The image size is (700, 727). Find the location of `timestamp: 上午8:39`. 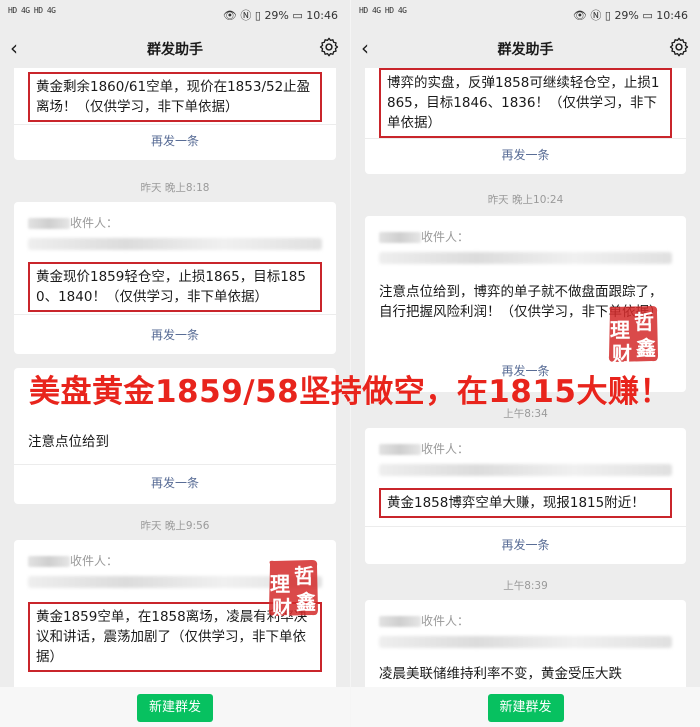

timestamp: 上午8:39 is located at coordinates (525, 586).